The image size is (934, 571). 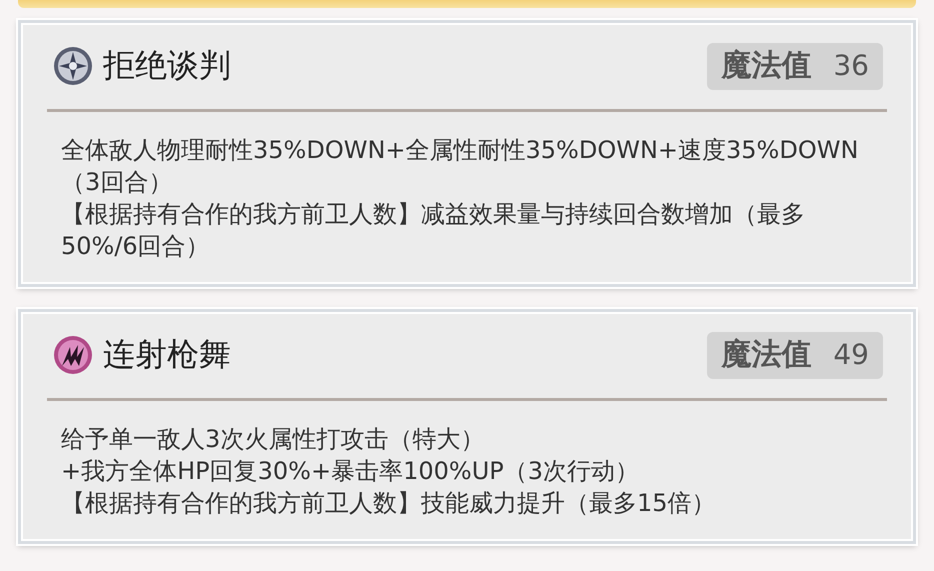 I want to click on skill-description: +我方全体HP回复30%+暴击率100%UP（3次行动）, so click(x=350, y=471).